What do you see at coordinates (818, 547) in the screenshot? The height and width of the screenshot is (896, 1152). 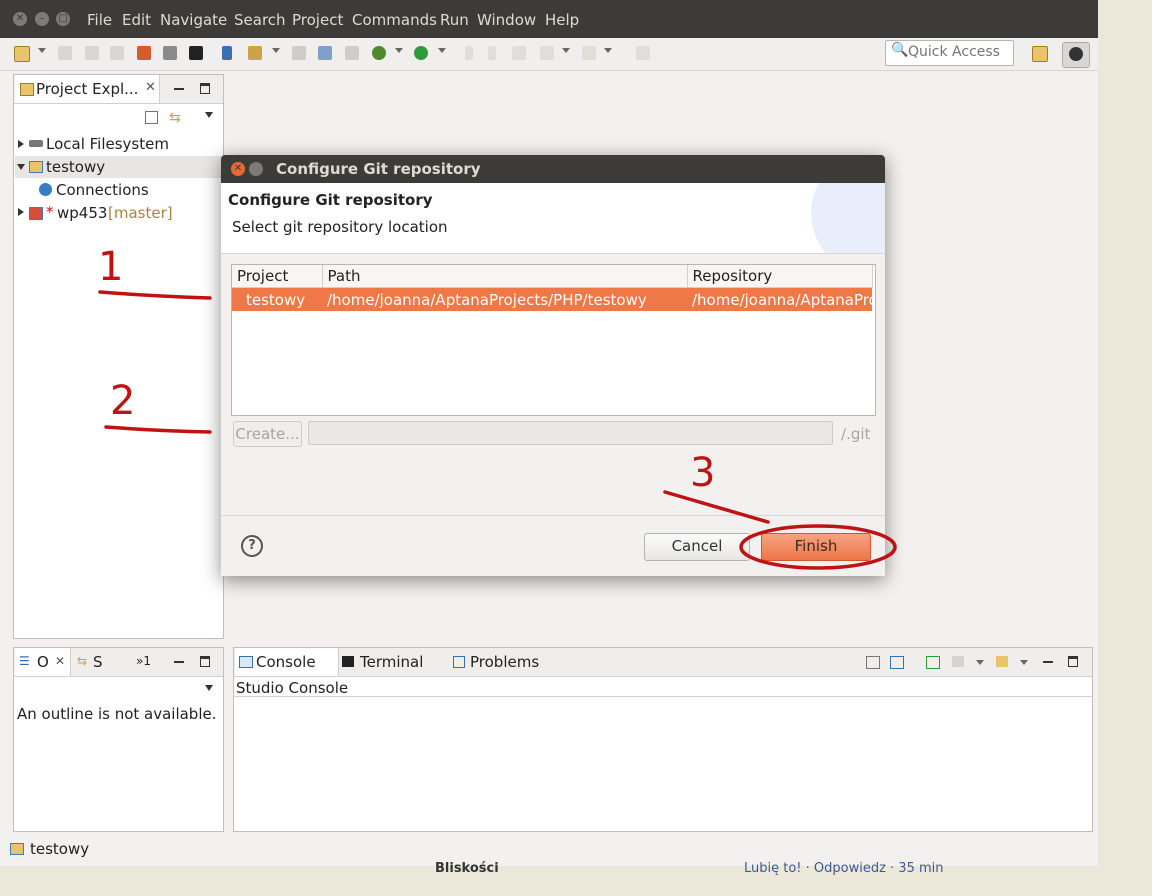 I see `annotation-circle-finish` at bounding box center [818, 547].